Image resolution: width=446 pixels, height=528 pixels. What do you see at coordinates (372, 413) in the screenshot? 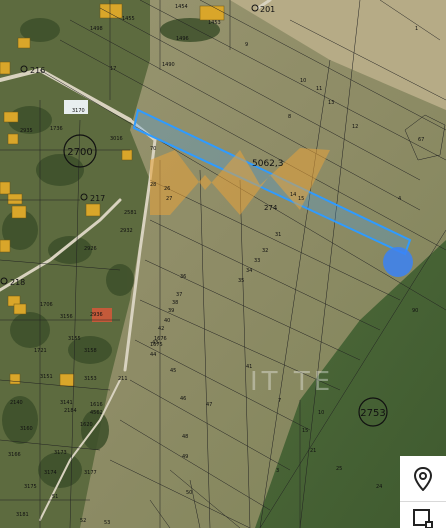
I see `sheet-label: 2753` at bounding box center [372, 413].